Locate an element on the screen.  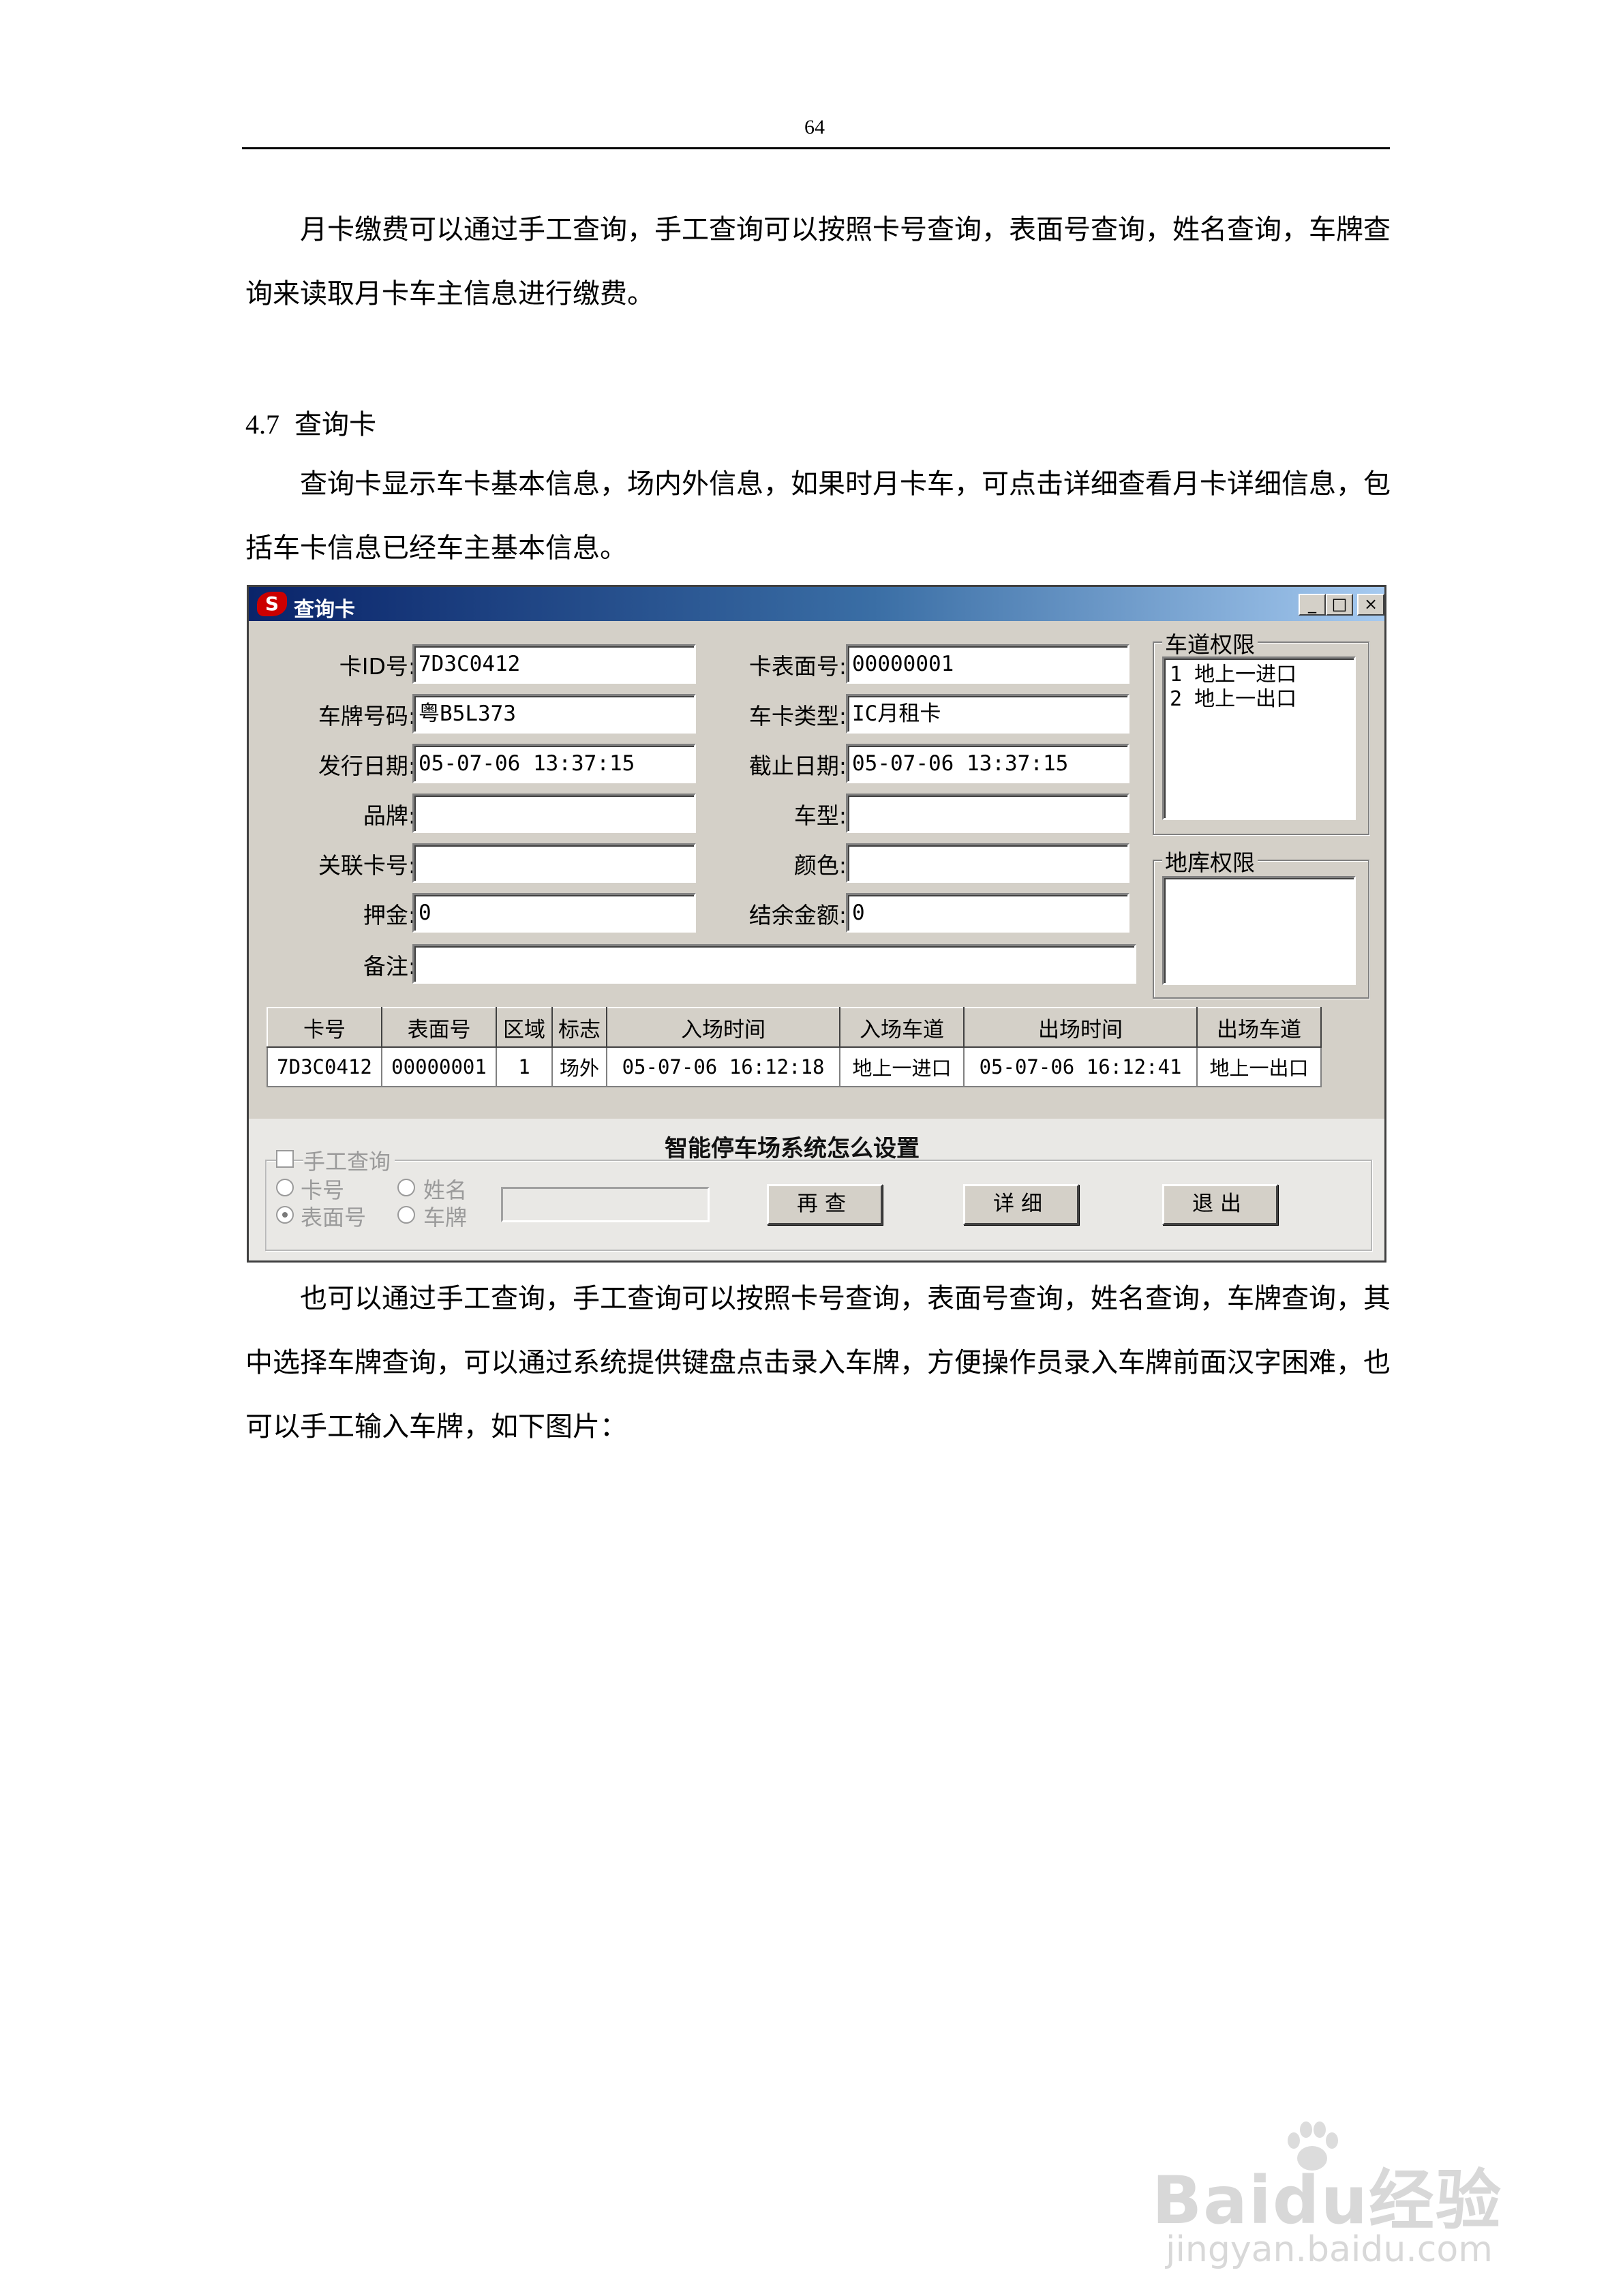
col-card-no: 卡号 is located at coordinates (325, 1027).